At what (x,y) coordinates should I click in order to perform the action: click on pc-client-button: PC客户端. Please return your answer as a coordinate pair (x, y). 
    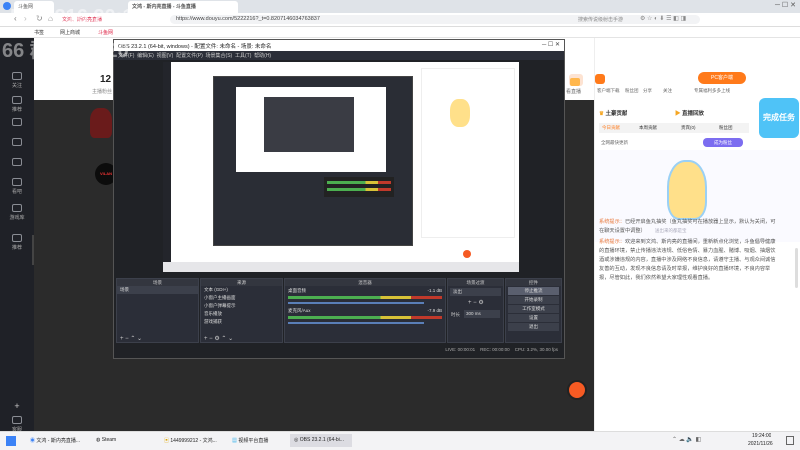
    Looking at the image, I should click on (722, 78).